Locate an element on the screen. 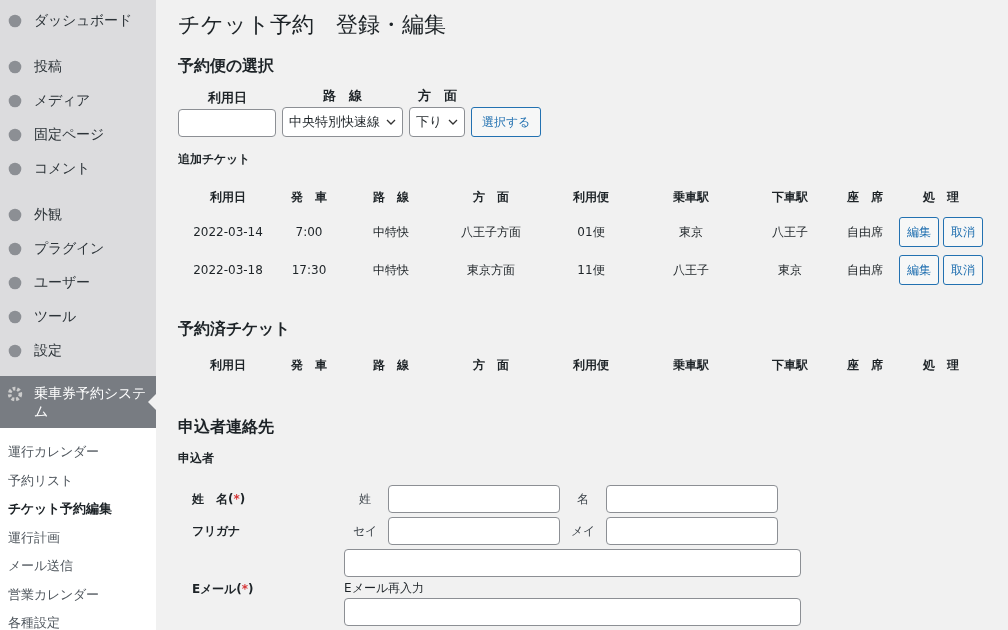  section-heading: 申込者連絡先 is located at coordinates (226, 427).